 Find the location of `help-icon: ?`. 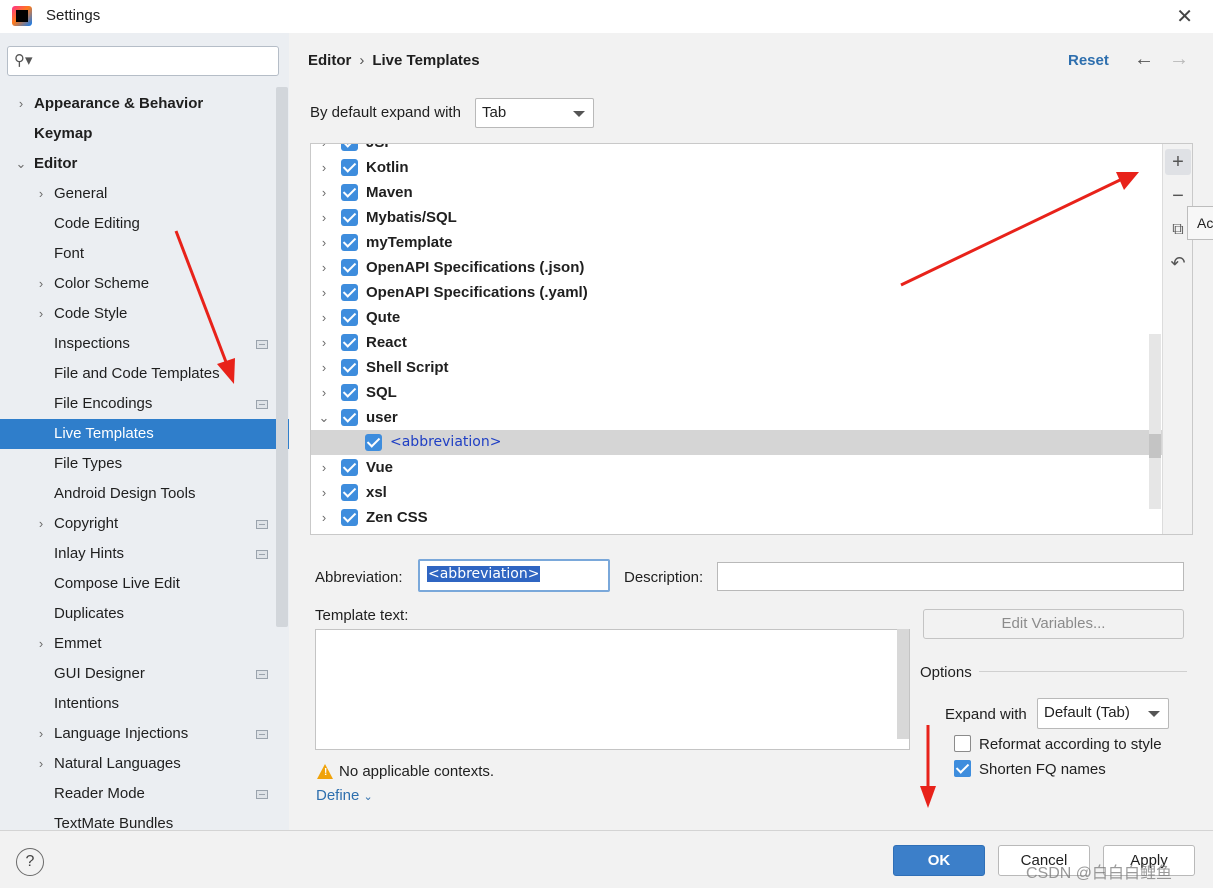

help-icon: ? is located at coordinates (30, 862).